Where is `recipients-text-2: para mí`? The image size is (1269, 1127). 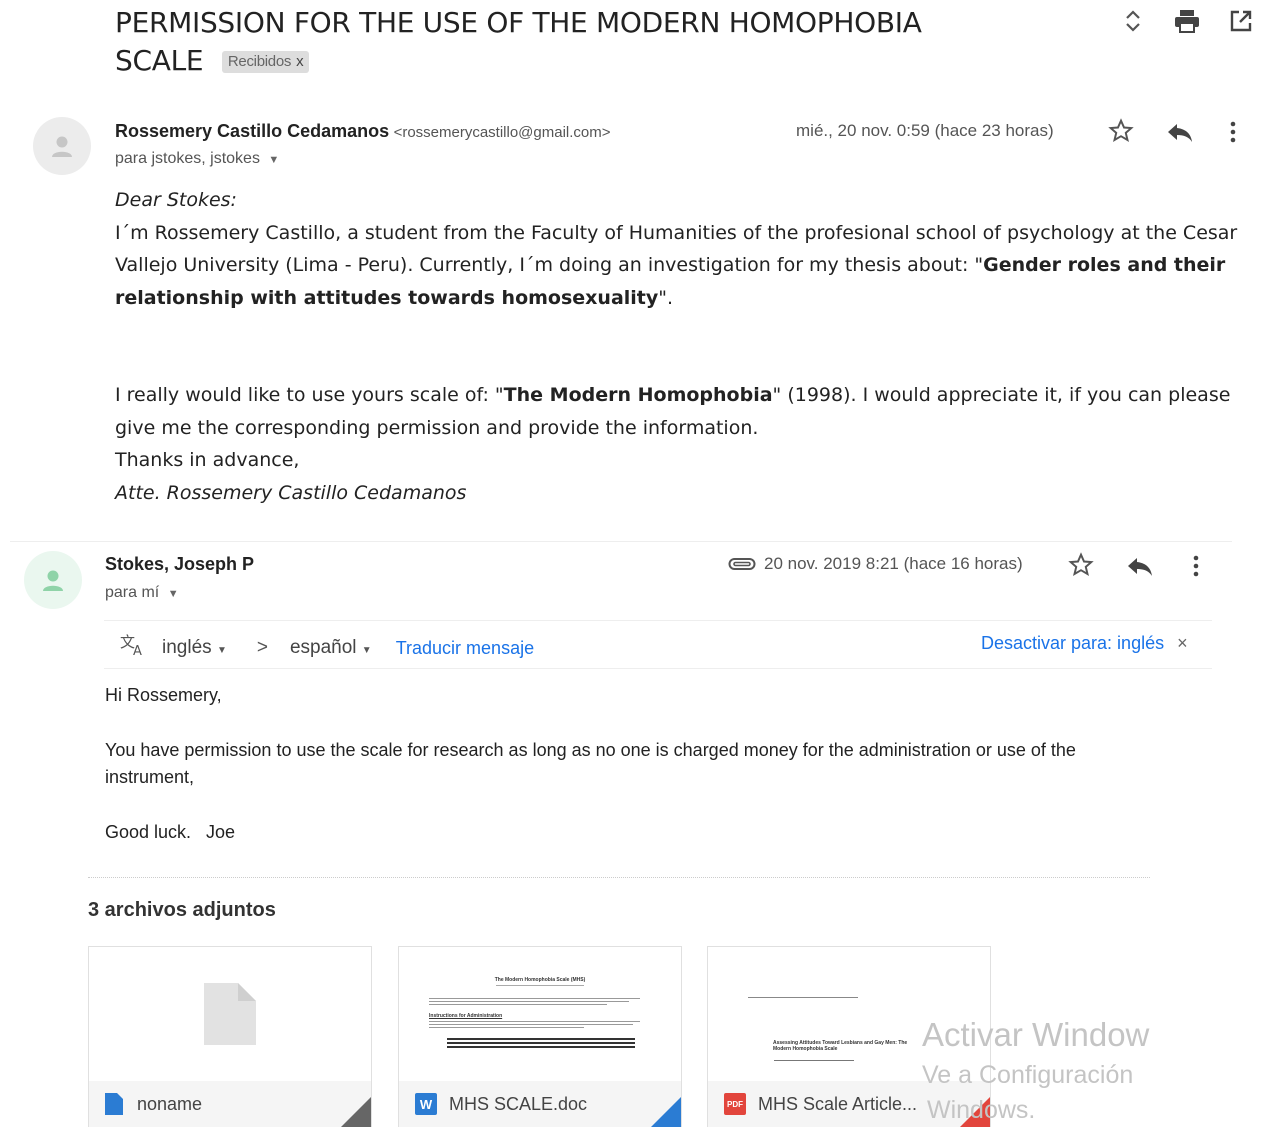 recipients-text-2: para mí is located at coordinates (132, 592).